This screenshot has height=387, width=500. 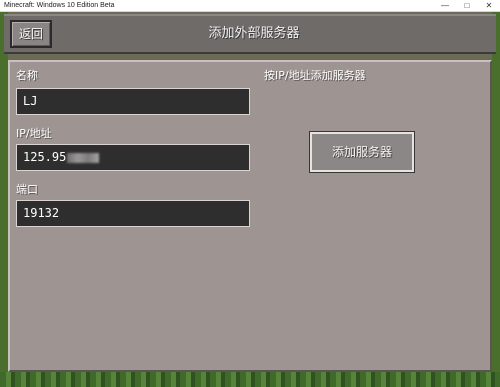 I want to click on ip-input: 125.95, so click(x=133, y=157).